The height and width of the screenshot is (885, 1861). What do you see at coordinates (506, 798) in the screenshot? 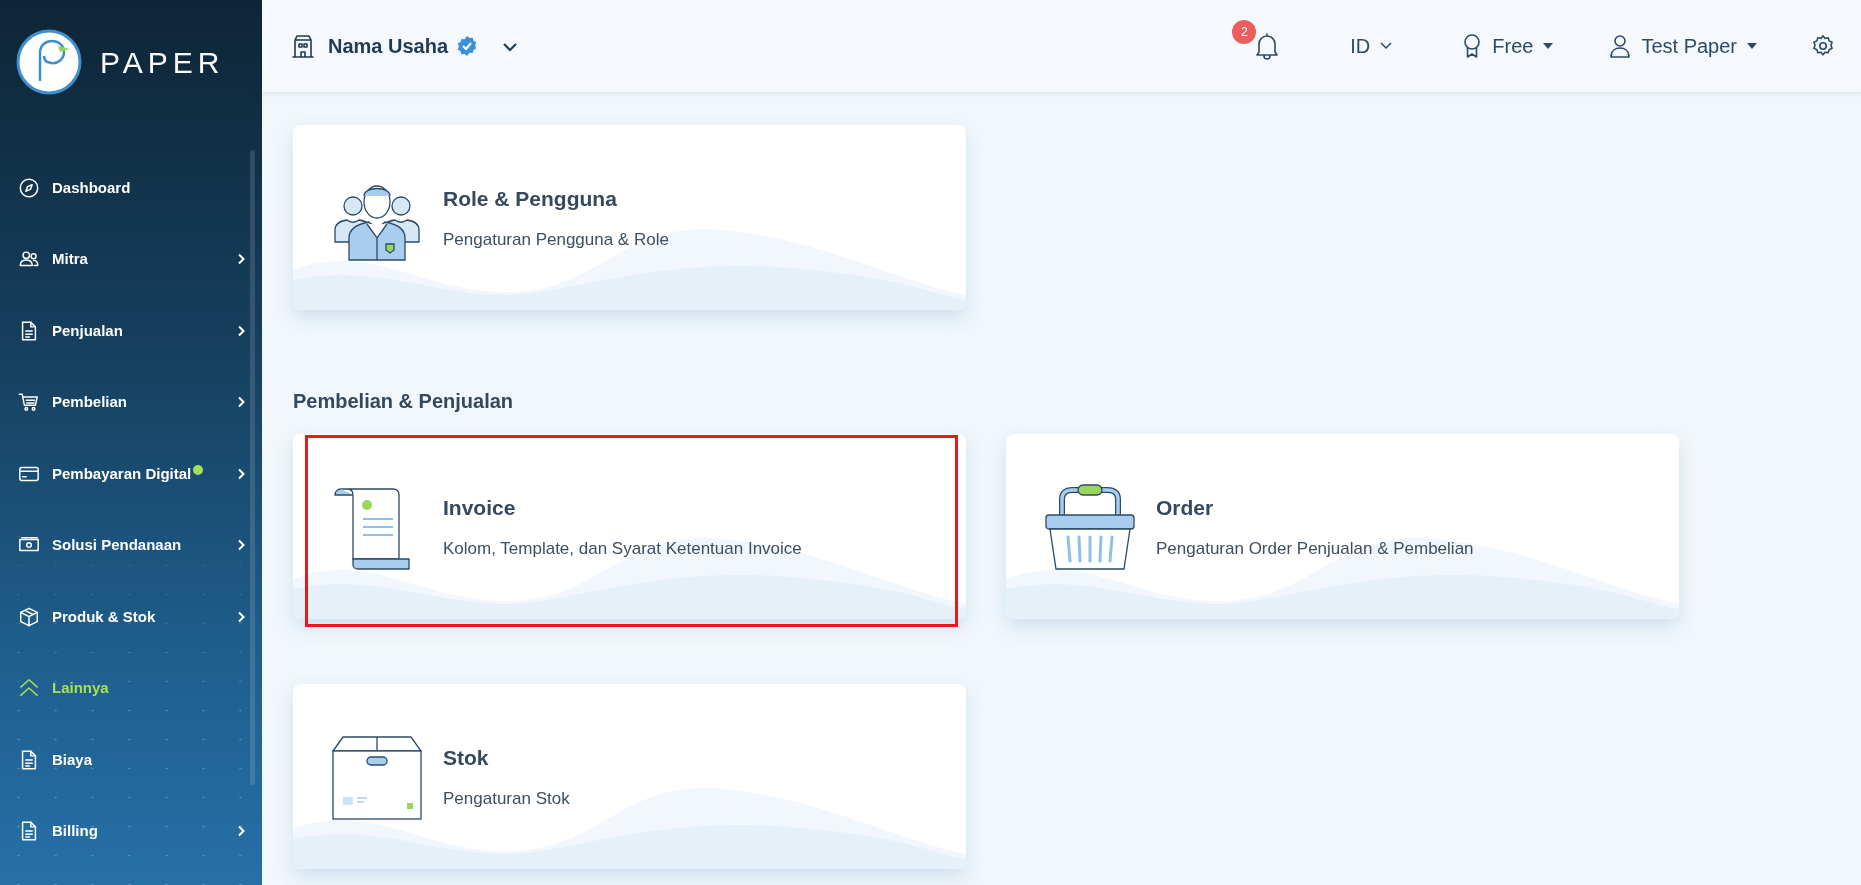
I see `card-description: Pengaturan Stok` at bounding box center [506, 798].